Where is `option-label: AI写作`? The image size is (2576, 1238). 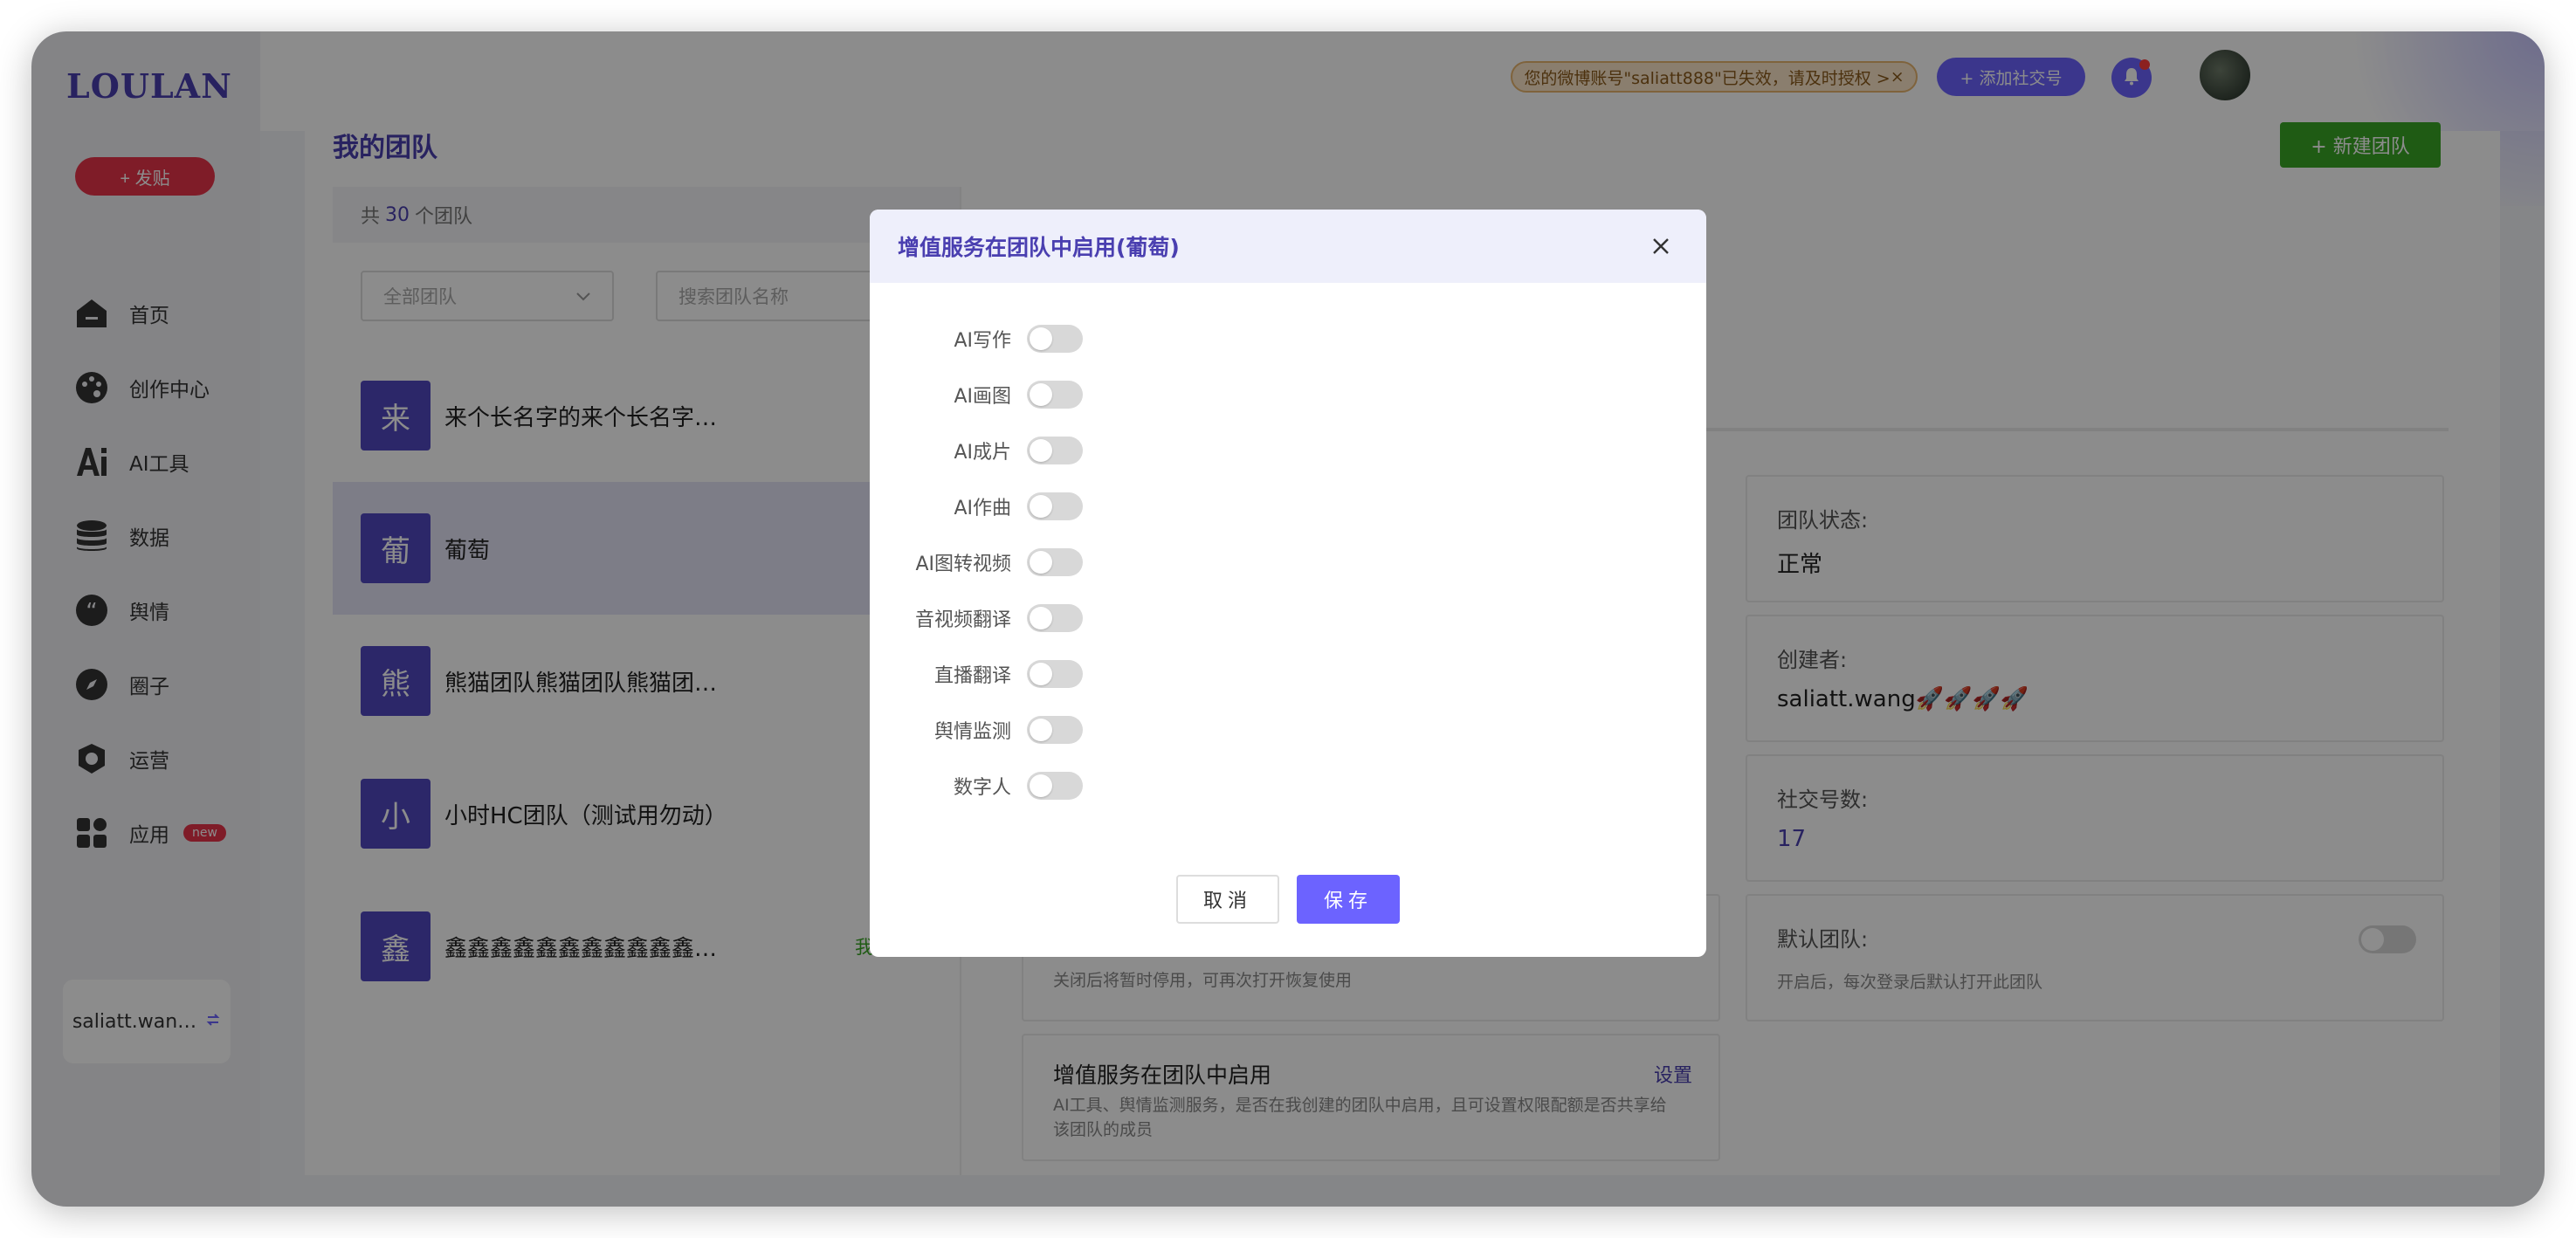
option-label: AI写作 is located at coordinates (982, 341).